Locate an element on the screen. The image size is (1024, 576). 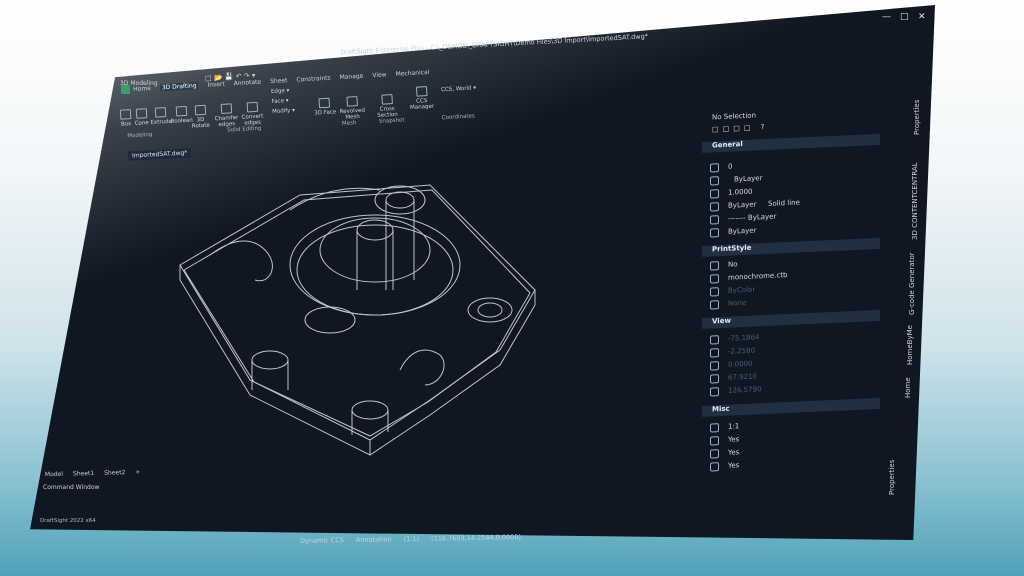
3d-face-button: 3D Face is located at coordinates (324, 107).